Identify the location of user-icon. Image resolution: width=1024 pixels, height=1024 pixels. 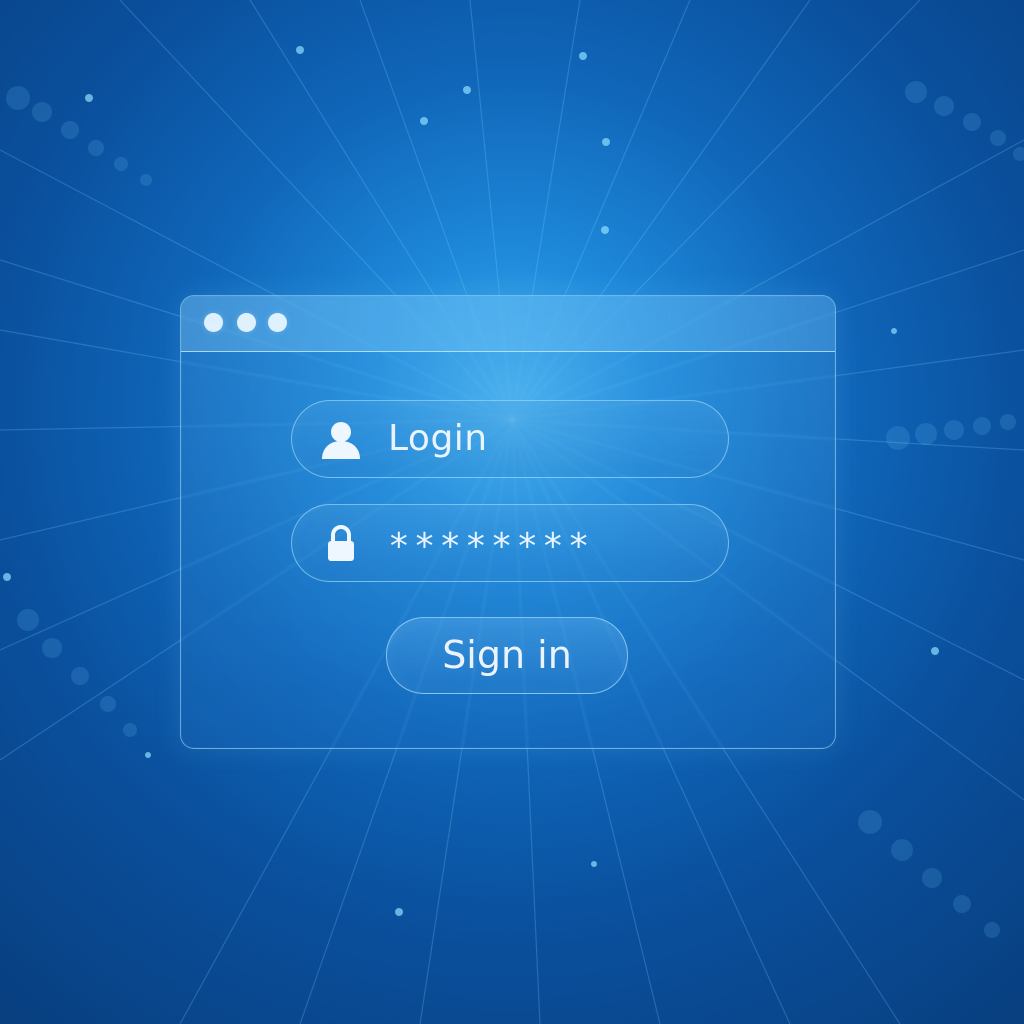
(341, 440).